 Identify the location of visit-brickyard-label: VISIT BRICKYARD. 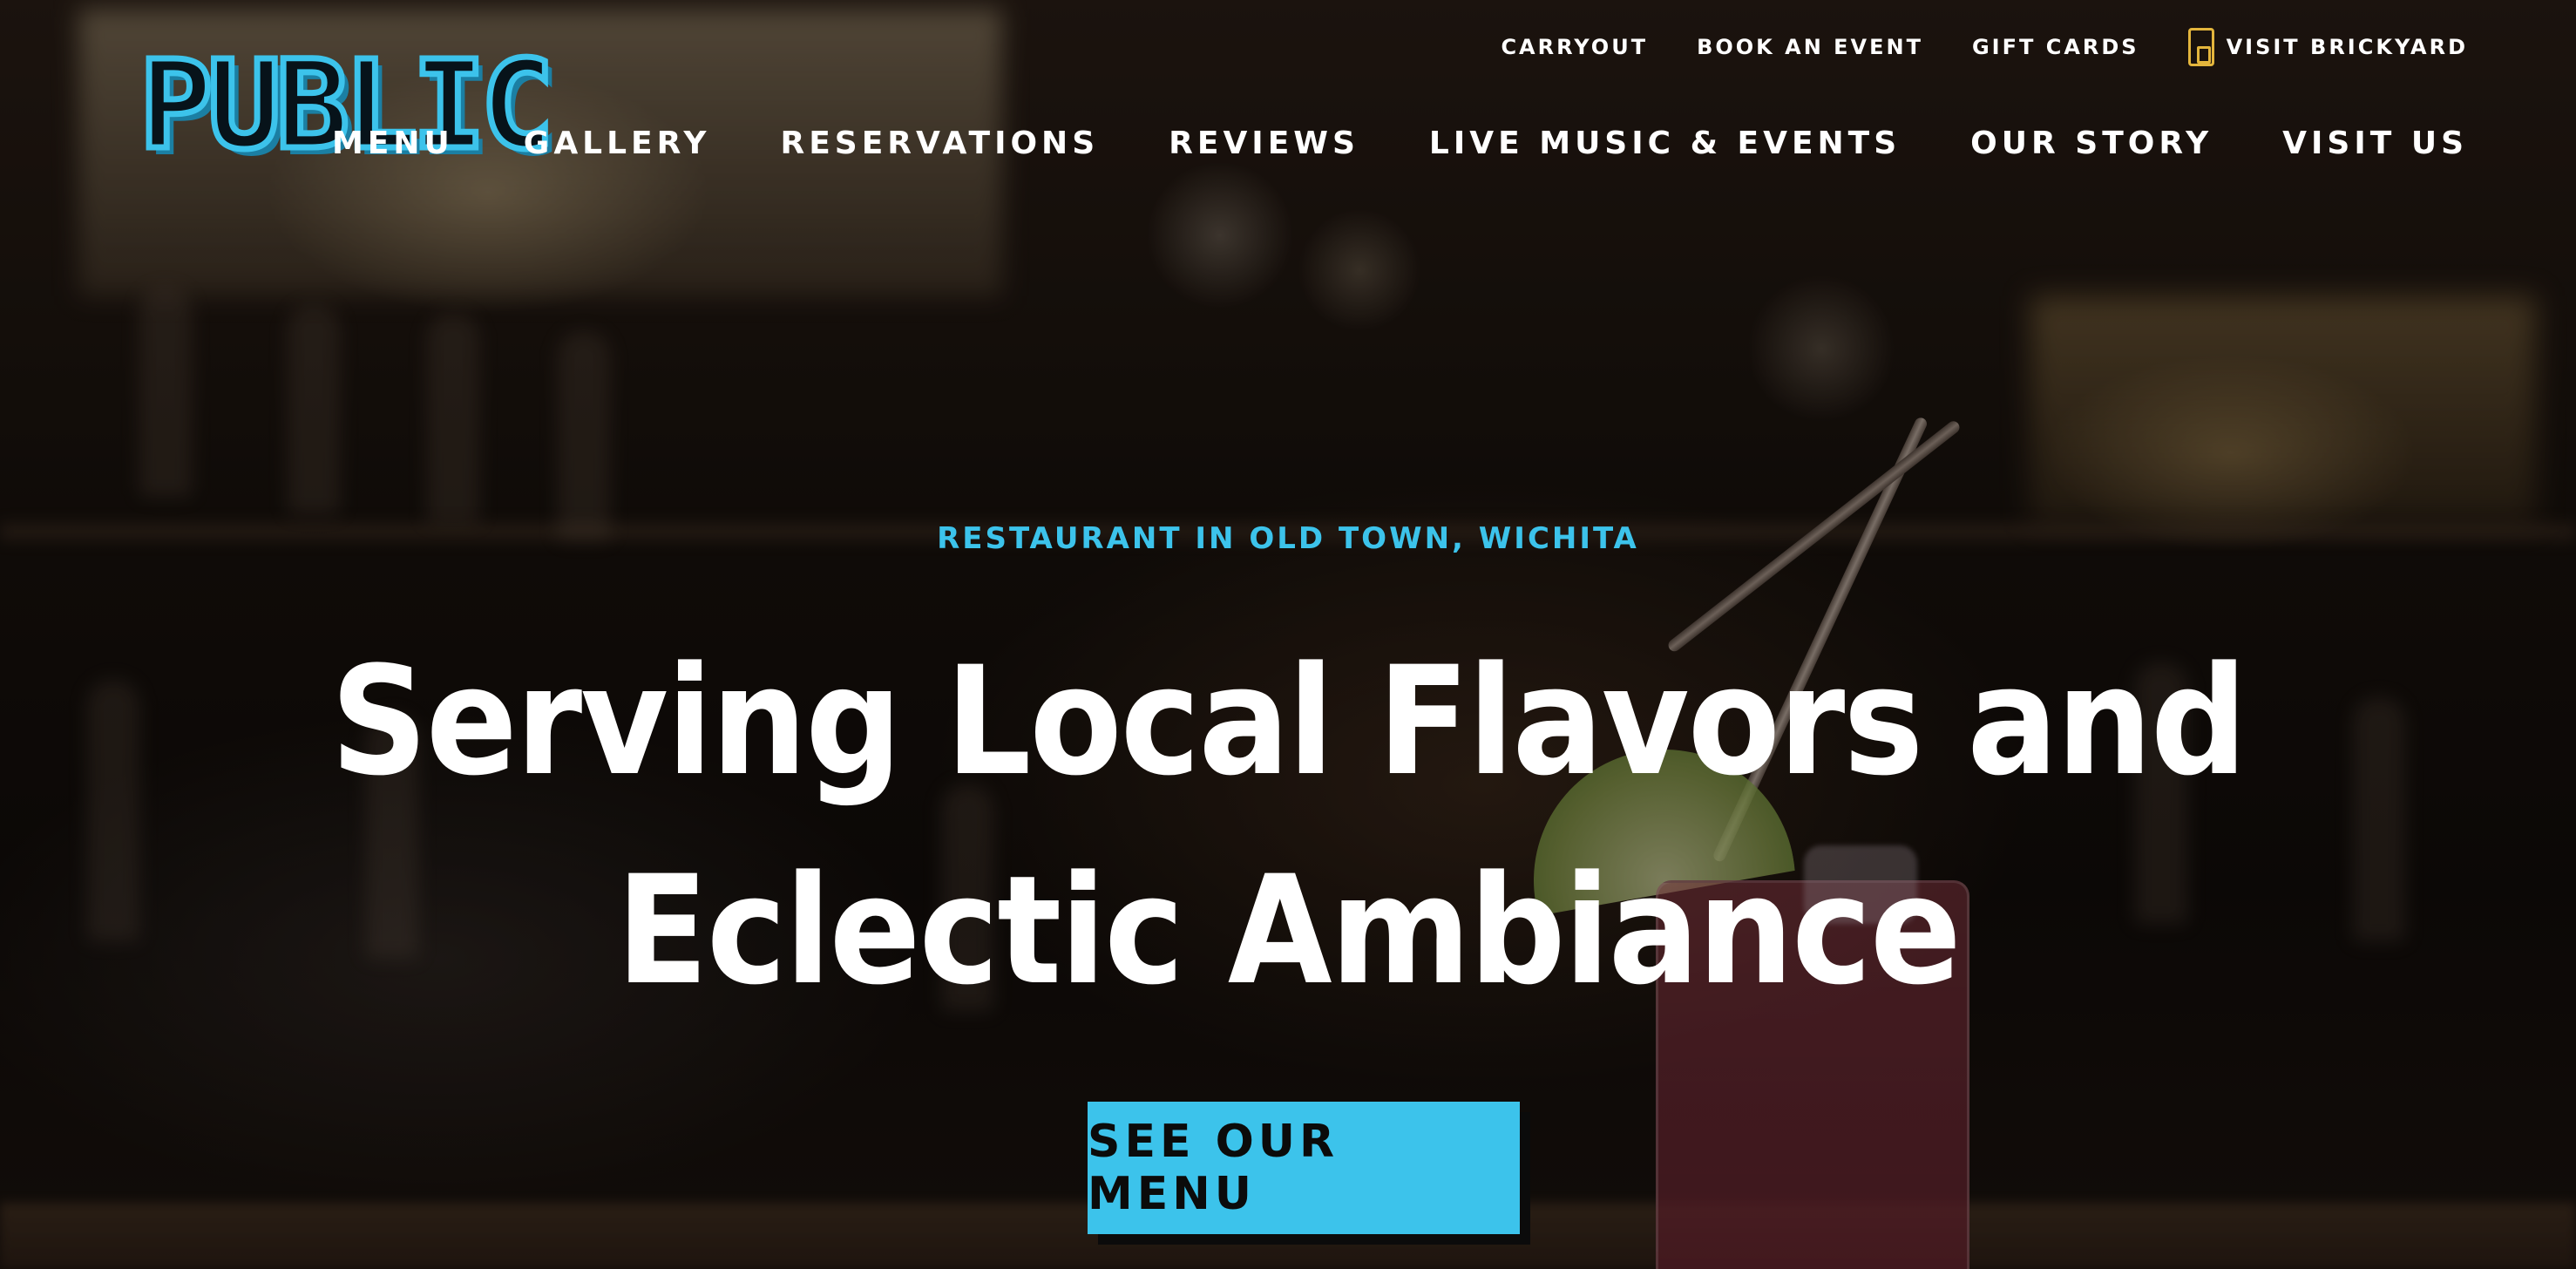
(2347, 47).